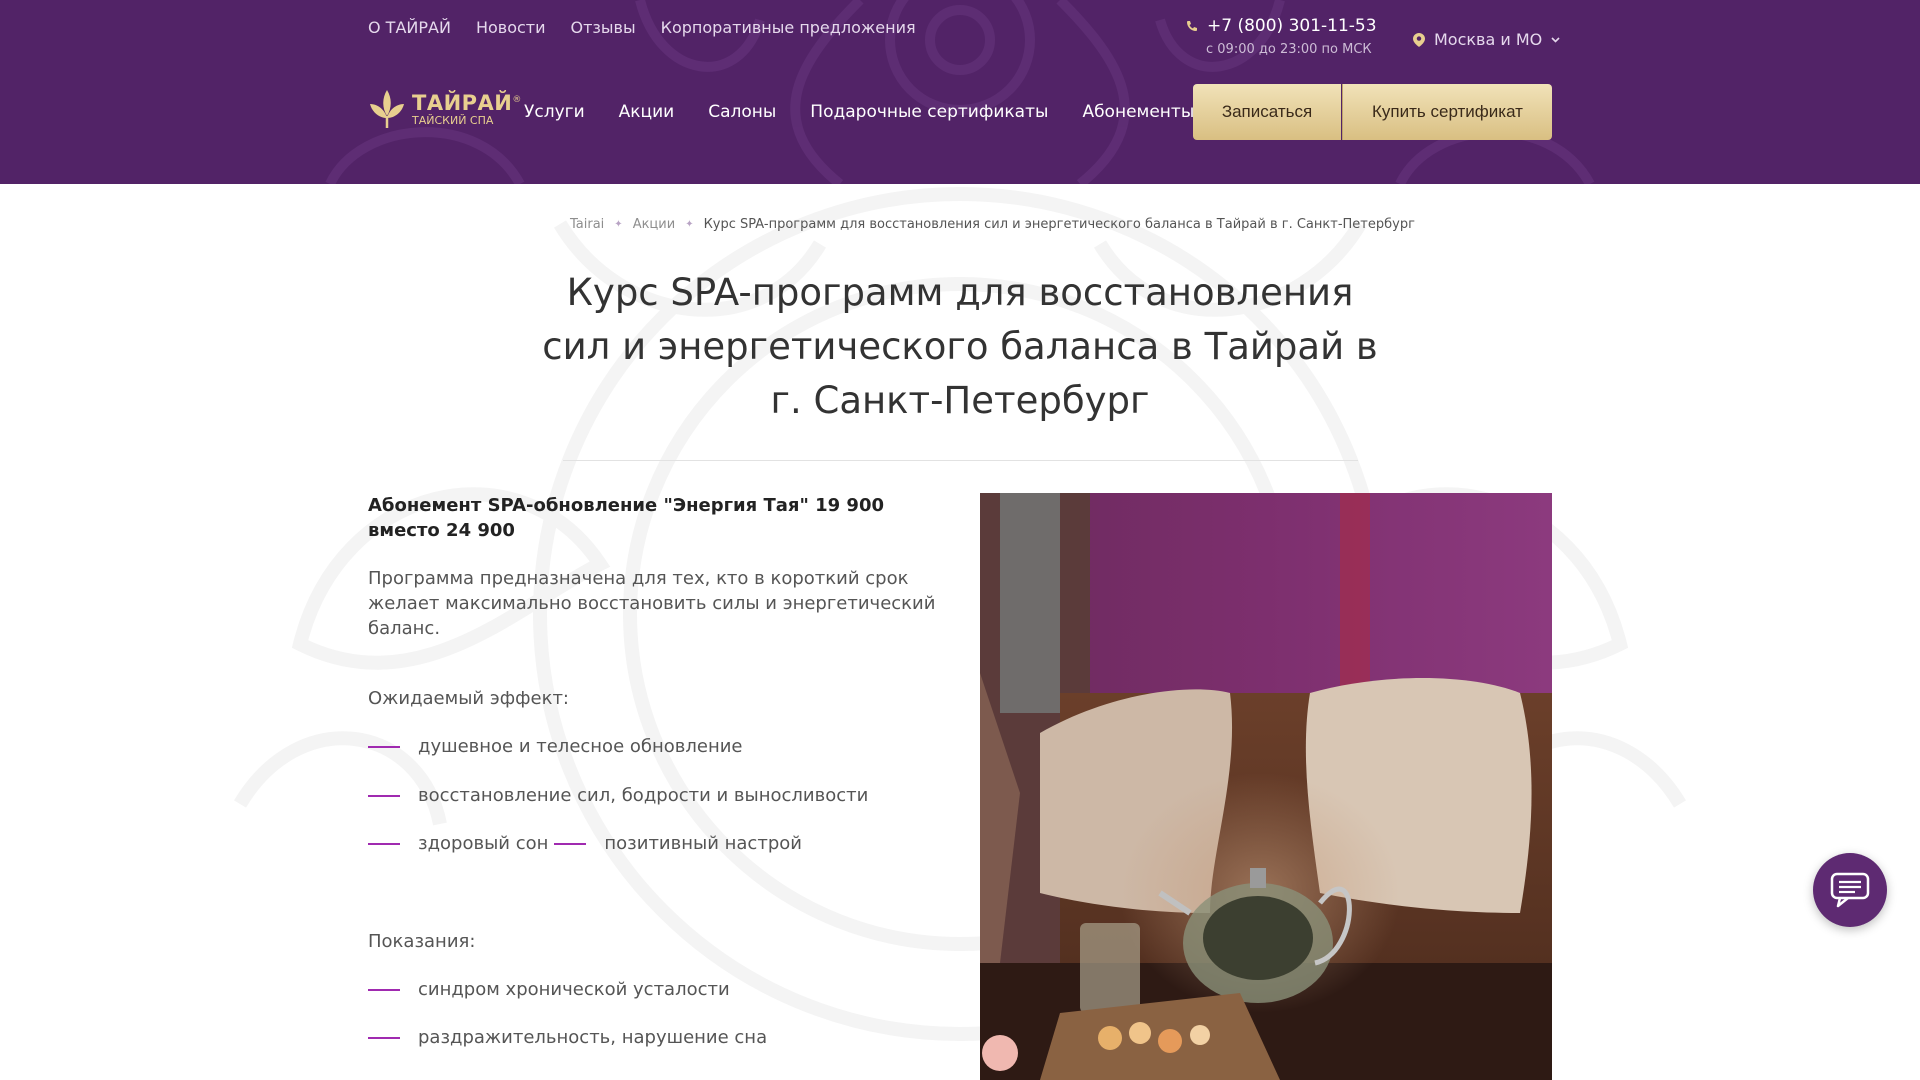 The image size is (1920, 1080). What do you see at coordinates (703, 843) in the screenshot?
I see `effect-text: позитивный настрой` at bounding box center [703, 843].